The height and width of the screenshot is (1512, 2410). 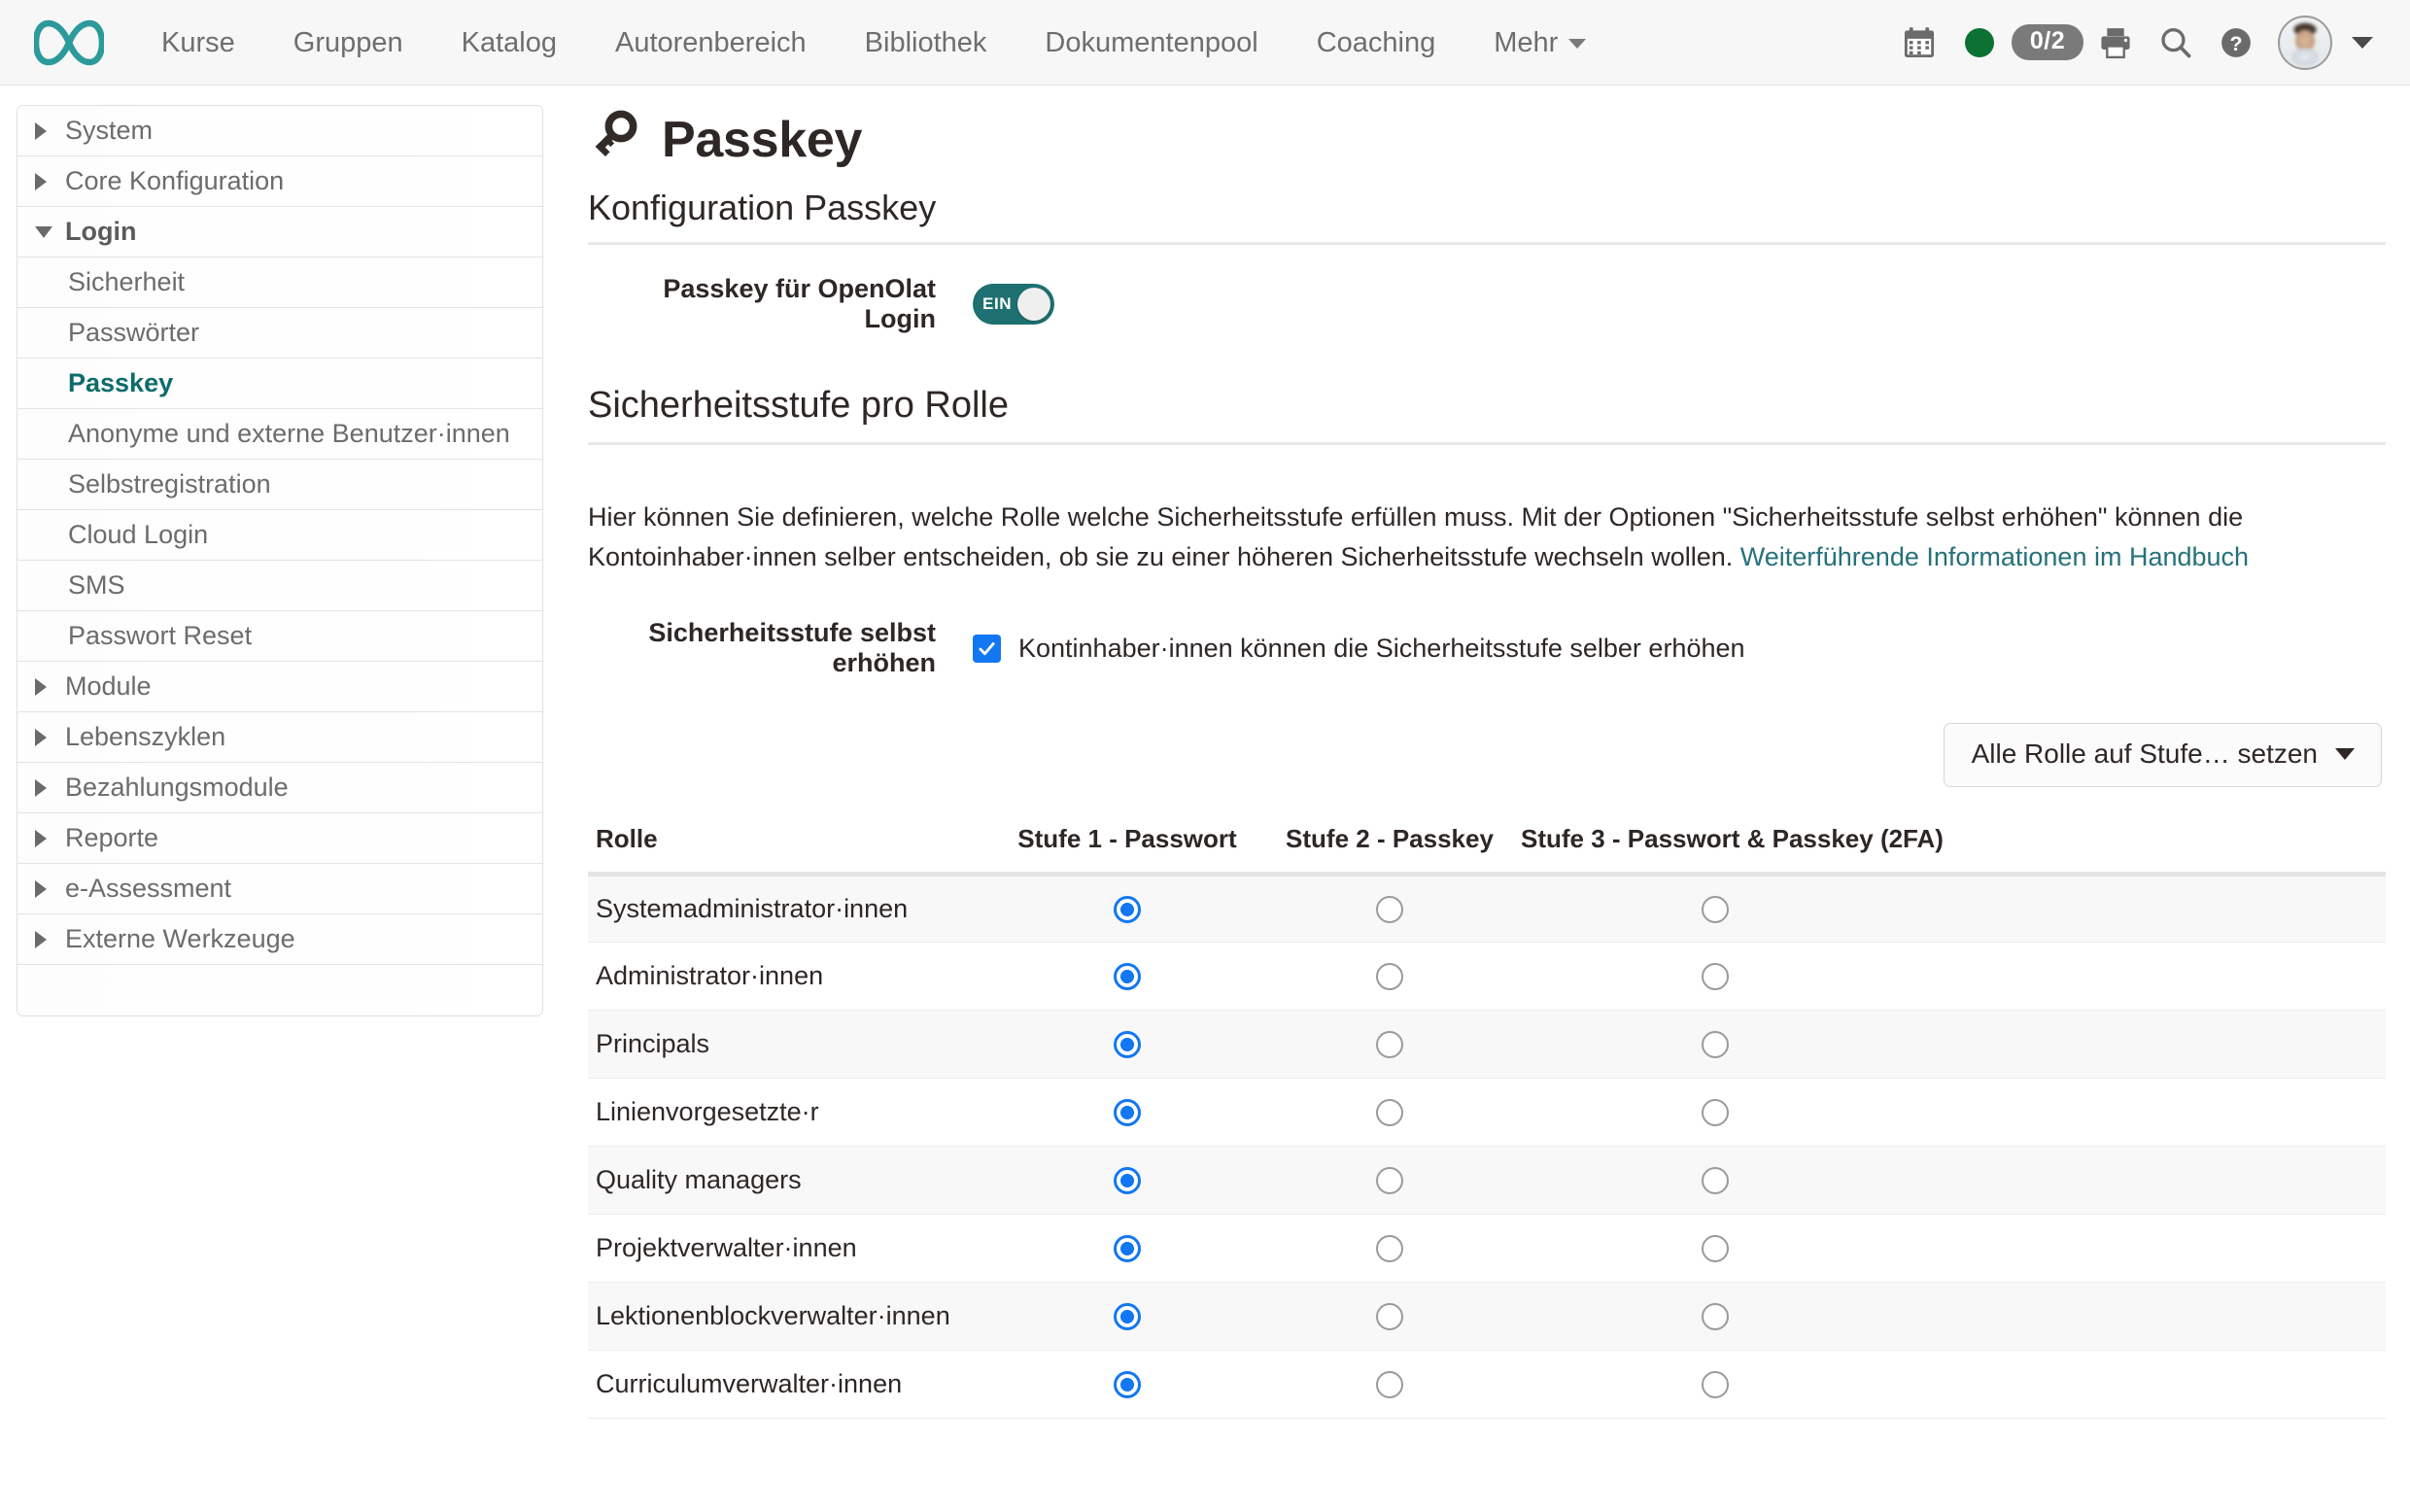 What do you see at coordinates (279, 131) in the screenshot?
I see `sidebar-item-system: System` at bounding box center [279, 131].